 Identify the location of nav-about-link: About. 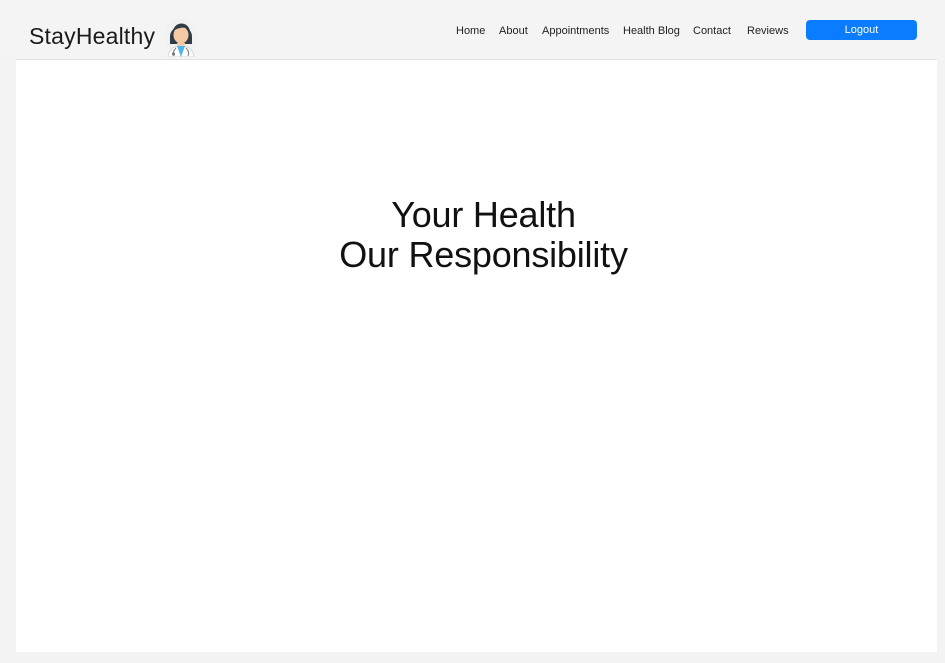
(513, 31).